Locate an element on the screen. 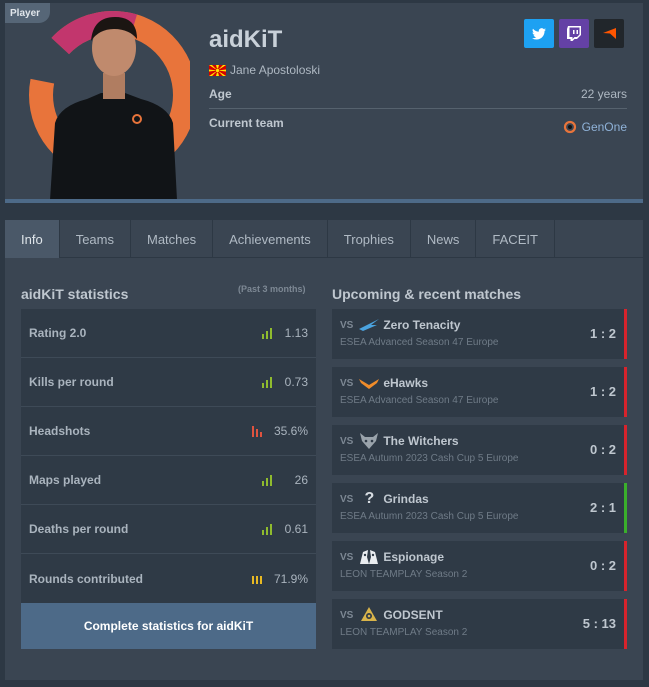 This screenshot has width=649, height=687. opponent-name: The Witchers is located at coordinates (421, 441).